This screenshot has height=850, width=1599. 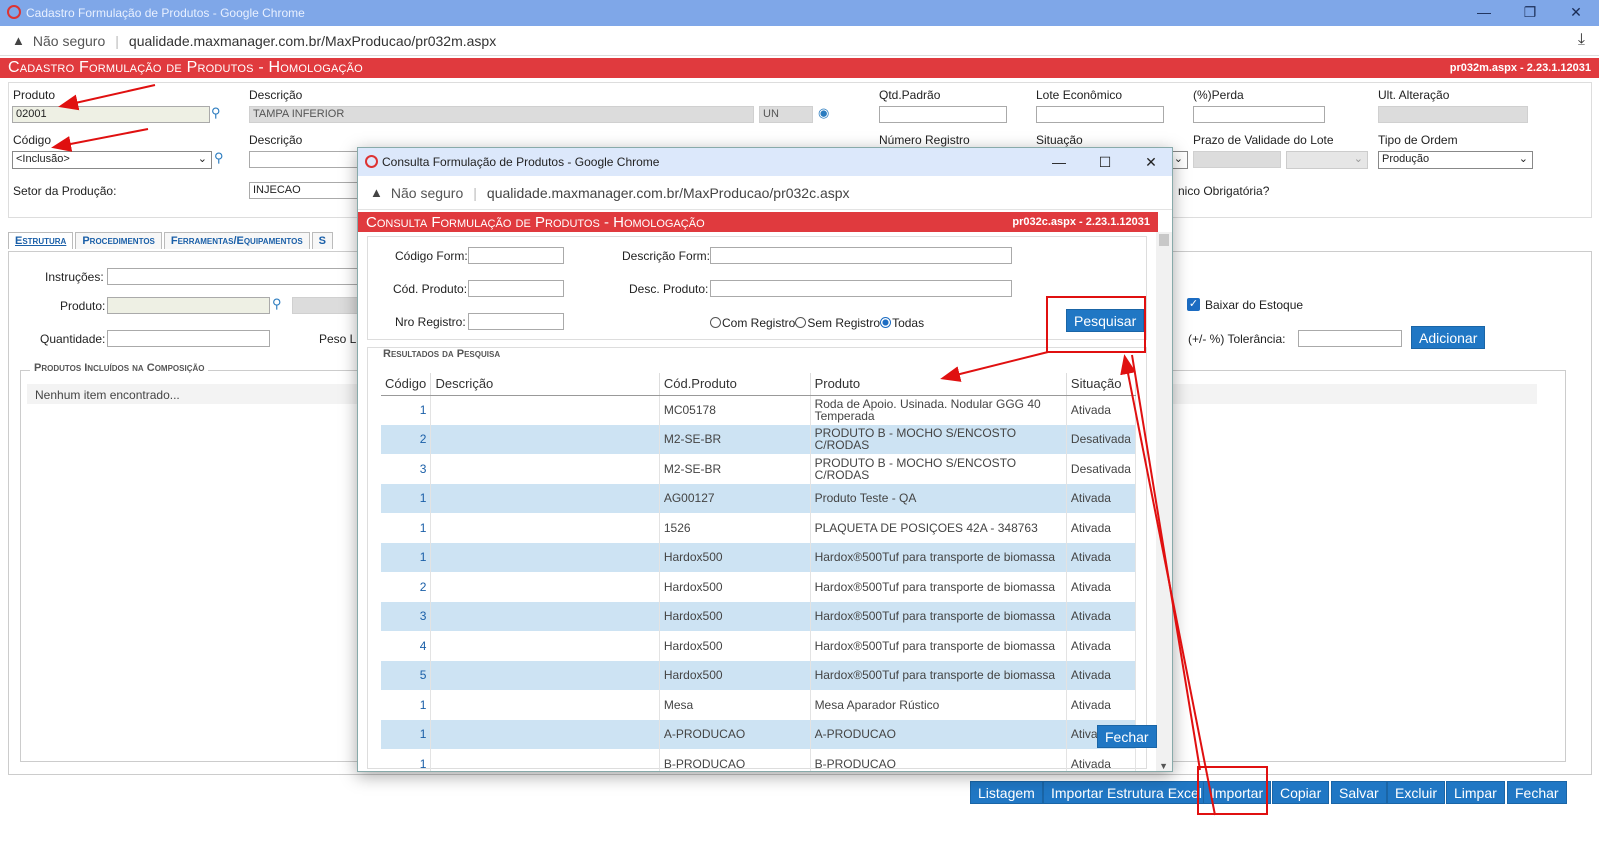 I want to click on salvar-button: Salvar, so click(x=1359, y=792).